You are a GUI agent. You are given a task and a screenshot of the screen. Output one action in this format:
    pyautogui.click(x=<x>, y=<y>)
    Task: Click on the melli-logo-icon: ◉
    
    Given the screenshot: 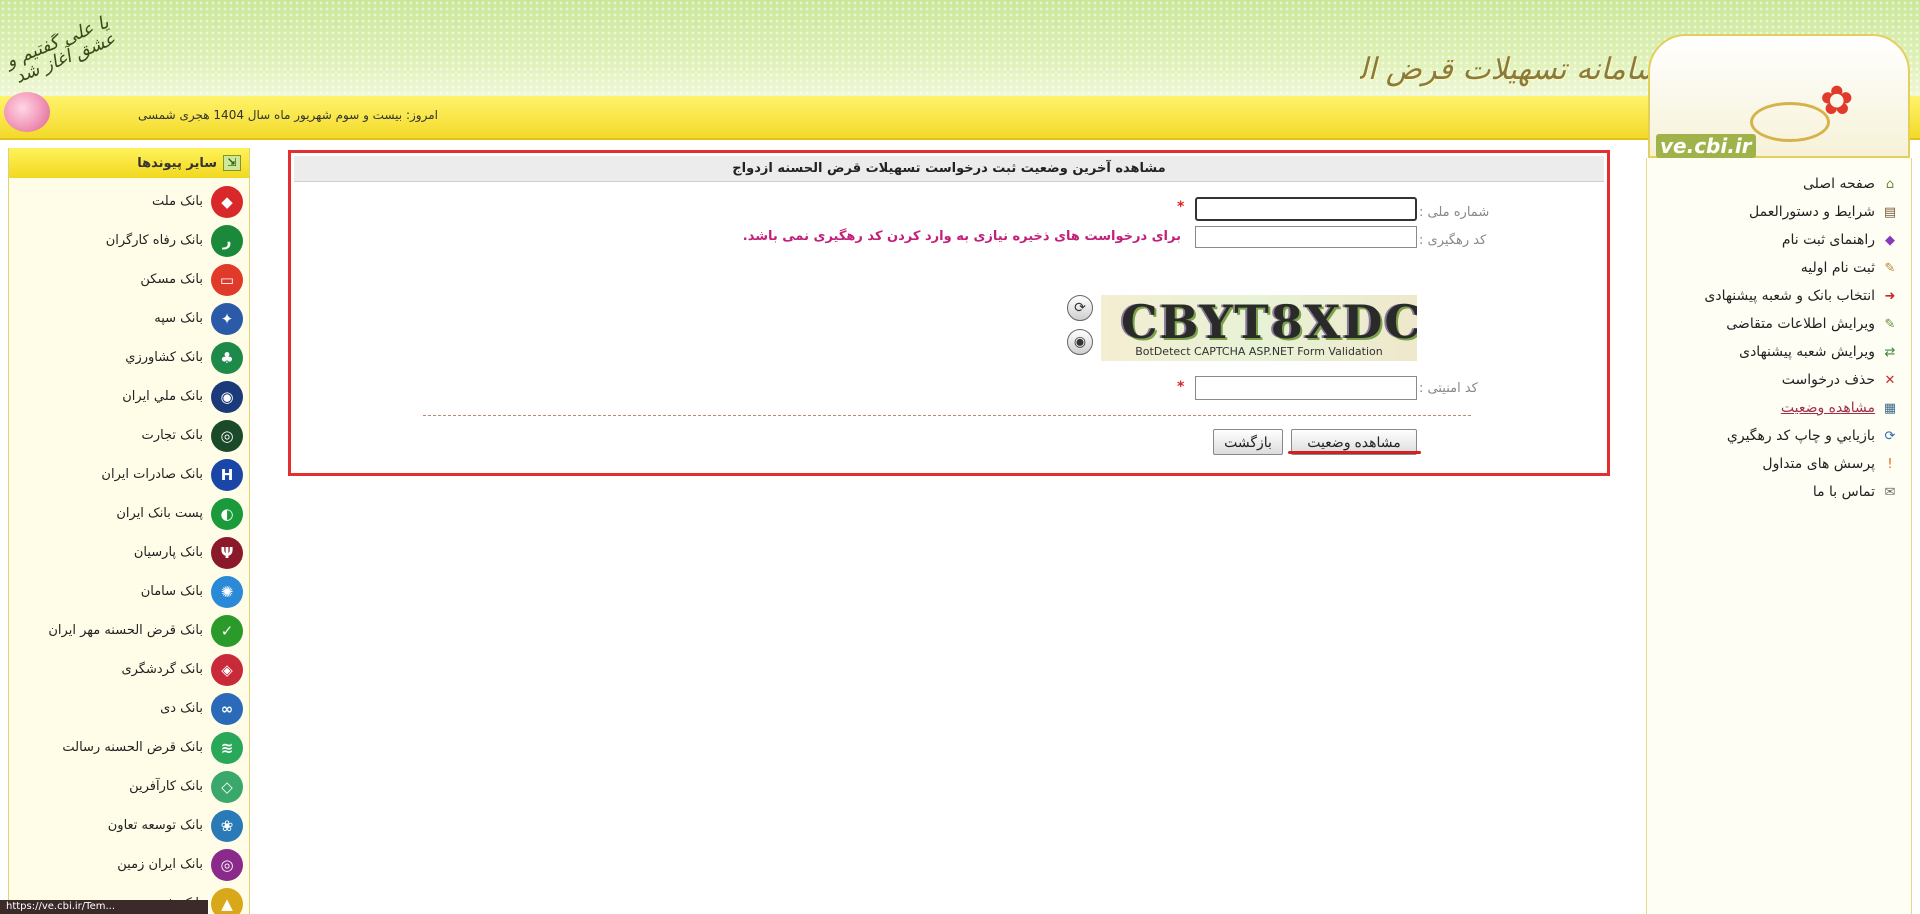 What is the action you would take?
    pyautogui.click(x=227, y=396)
    